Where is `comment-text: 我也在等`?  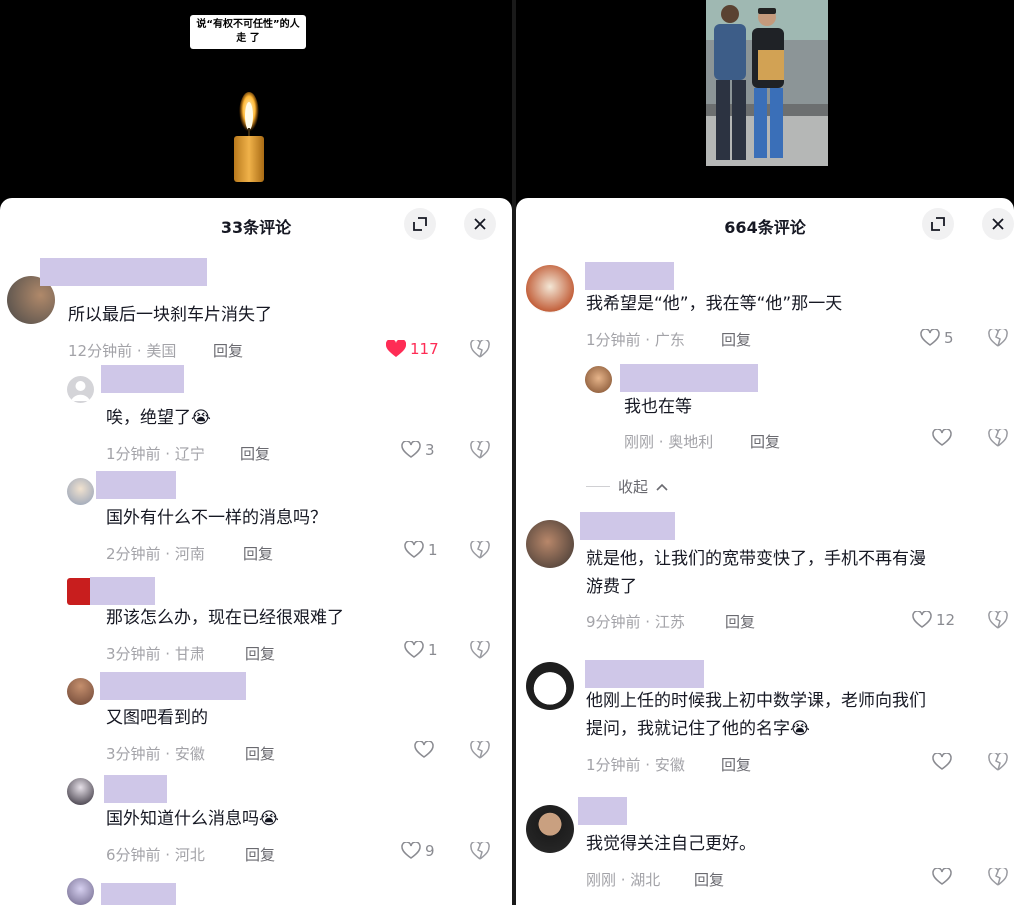
comment-text: 我也在等 is located at coordinates (658, 407).